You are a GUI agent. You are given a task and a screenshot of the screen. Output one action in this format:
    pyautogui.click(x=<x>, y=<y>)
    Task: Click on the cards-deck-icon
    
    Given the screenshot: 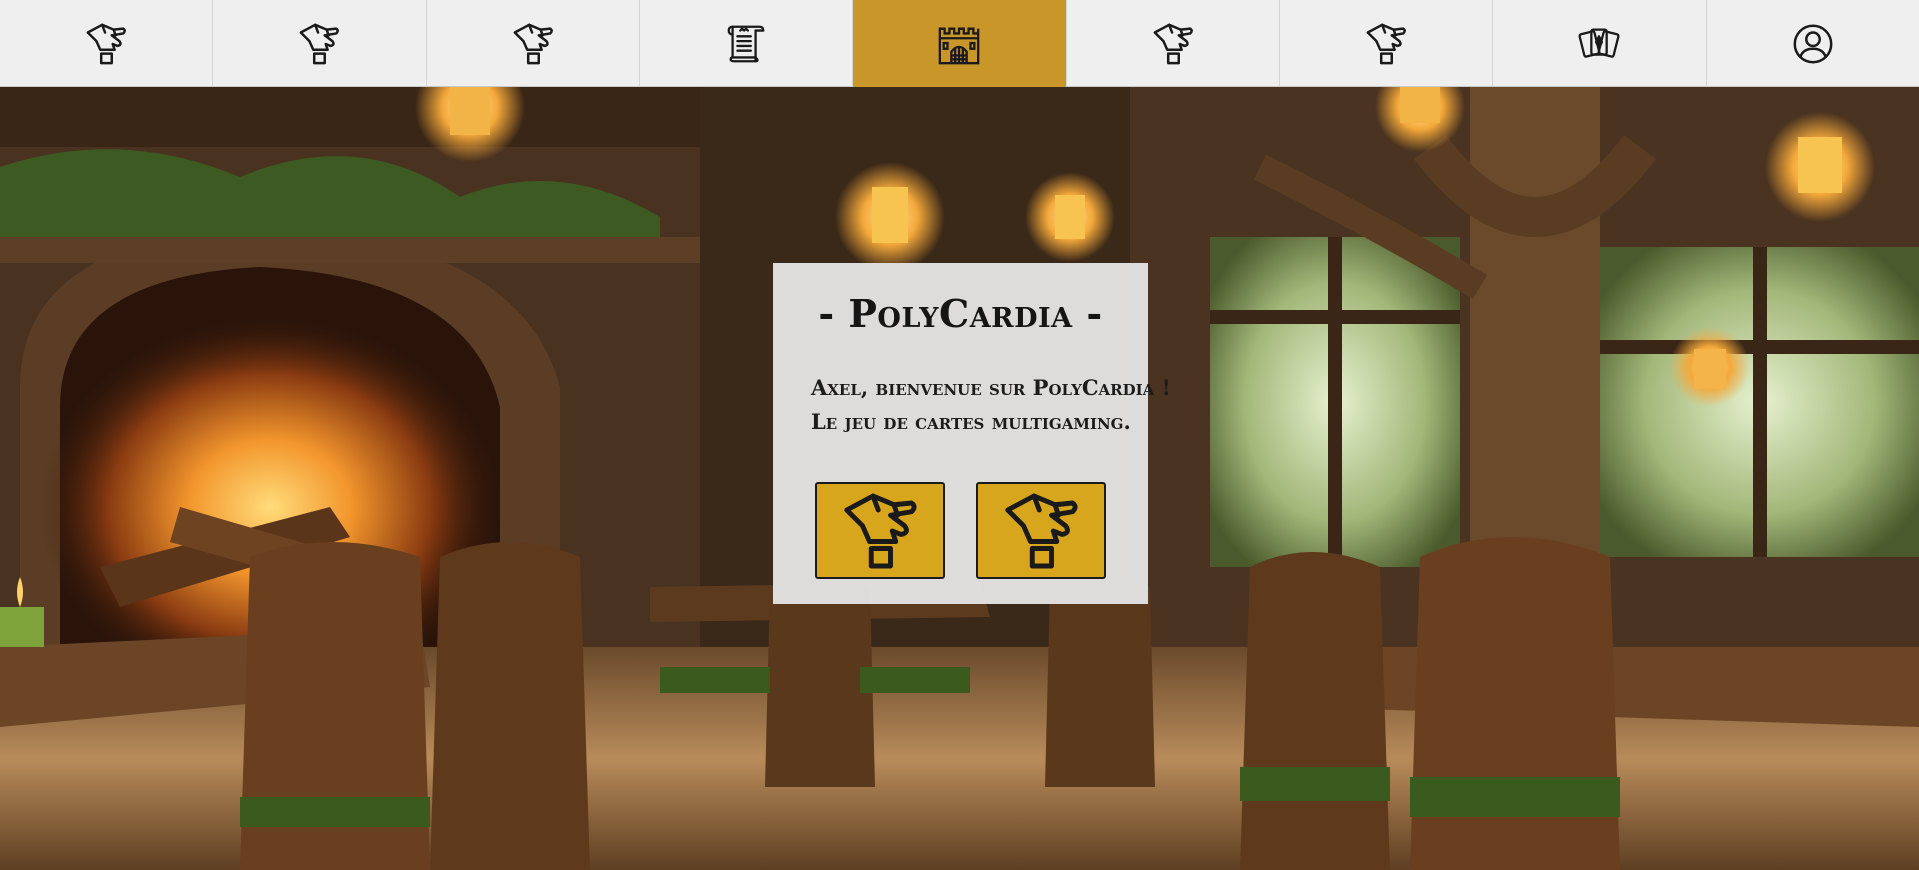 What is the action you would take?
    pyautogui.click(x=1599, y=42)
    